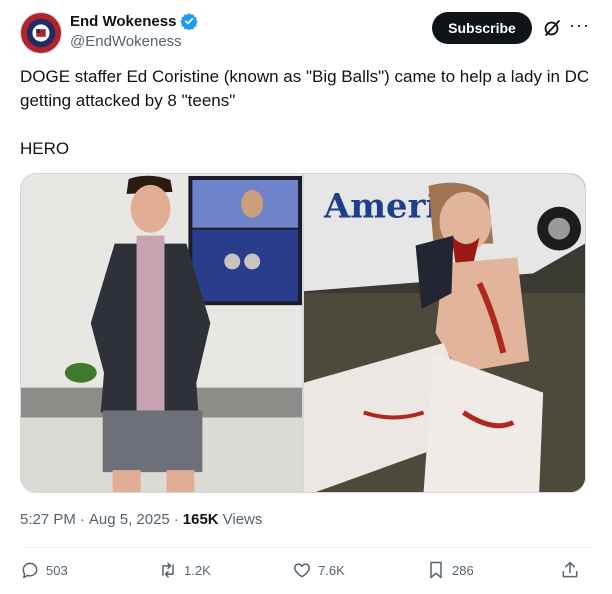 Image resolution: width=612 pixels, height=594 pixels. Describe the element at coordinates (189, 21) in the screenshot. I see `verified-badge-icon` at that location.